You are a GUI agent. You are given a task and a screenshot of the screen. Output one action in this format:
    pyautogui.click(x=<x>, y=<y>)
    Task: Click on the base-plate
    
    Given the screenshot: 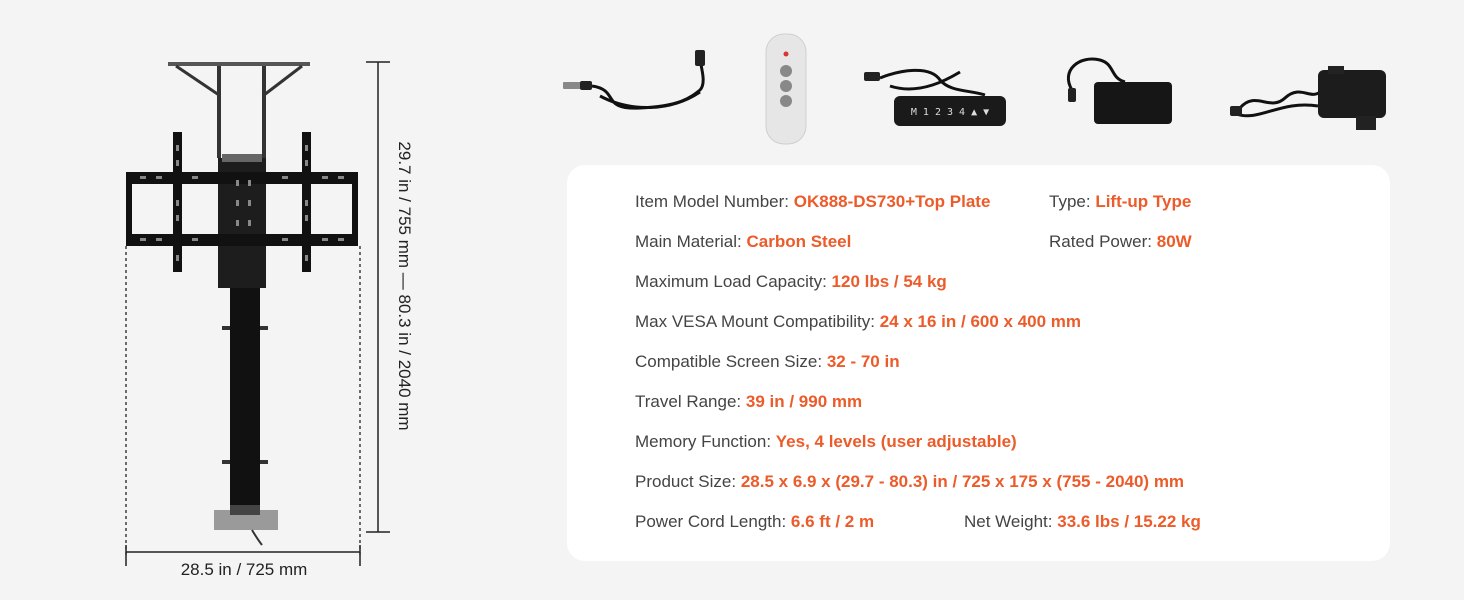 What is the action you would take?
    pyautogui.click(x=246, y=525)
    